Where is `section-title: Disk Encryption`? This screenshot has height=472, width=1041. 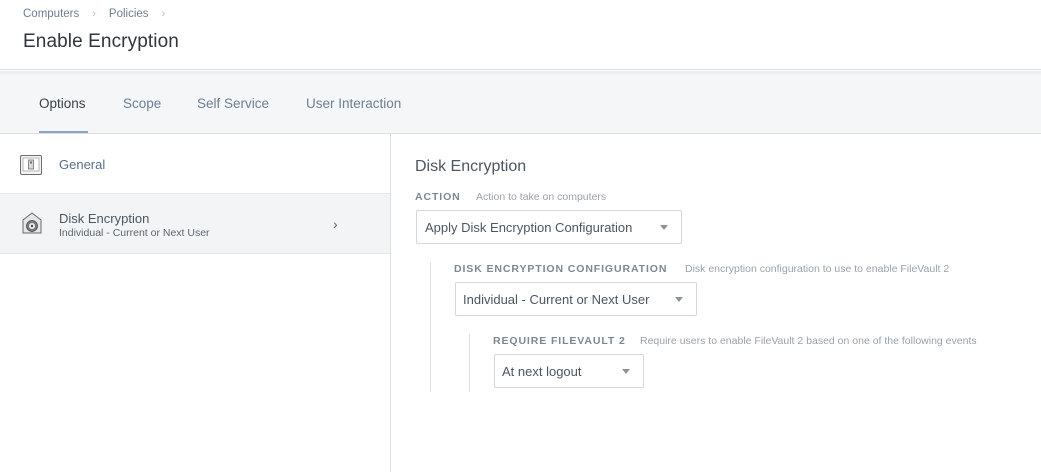
section-title: Disk Encryption is located at coordinates (471, 166).